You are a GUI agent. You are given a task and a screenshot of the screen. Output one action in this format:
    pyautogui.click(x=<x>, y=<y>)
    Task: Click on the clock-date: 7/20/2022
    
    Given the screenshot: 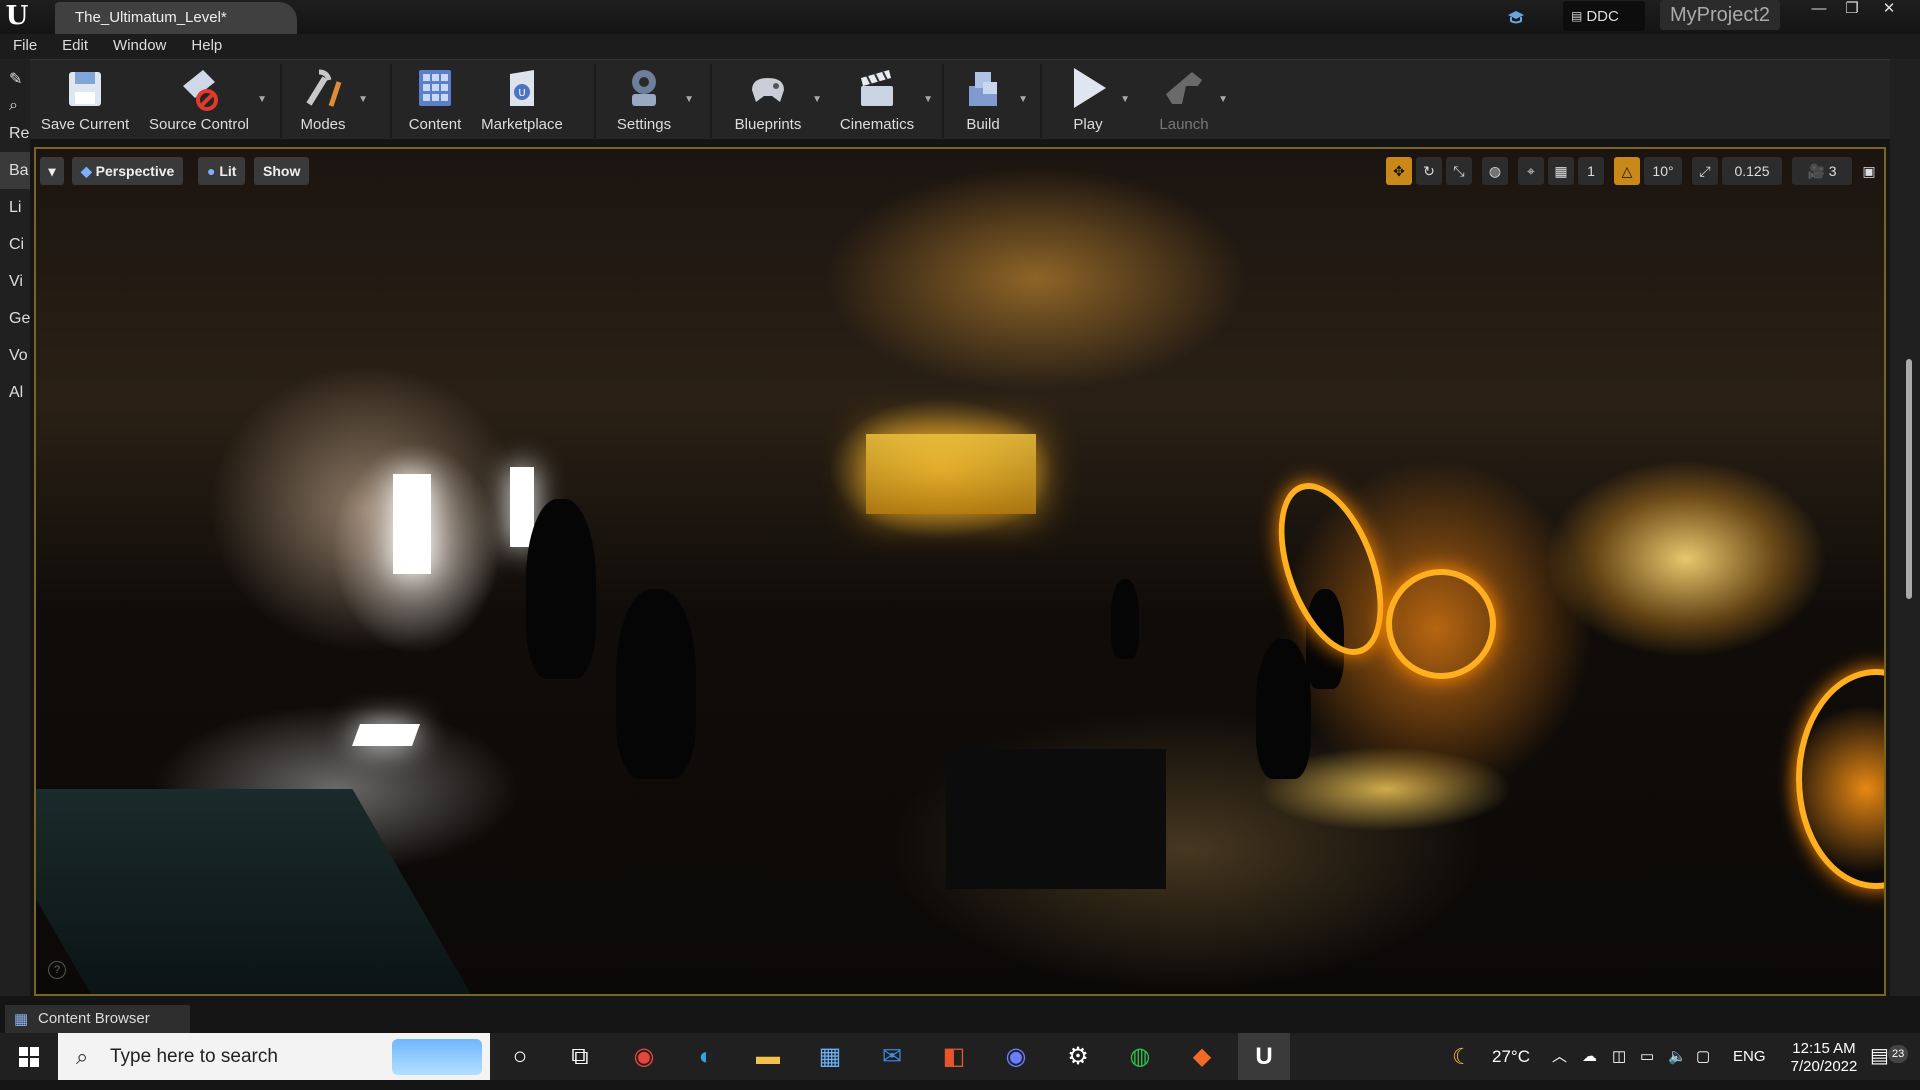 What is the action you would take?
    pyautogui.click(x=1824, y=1066)
    